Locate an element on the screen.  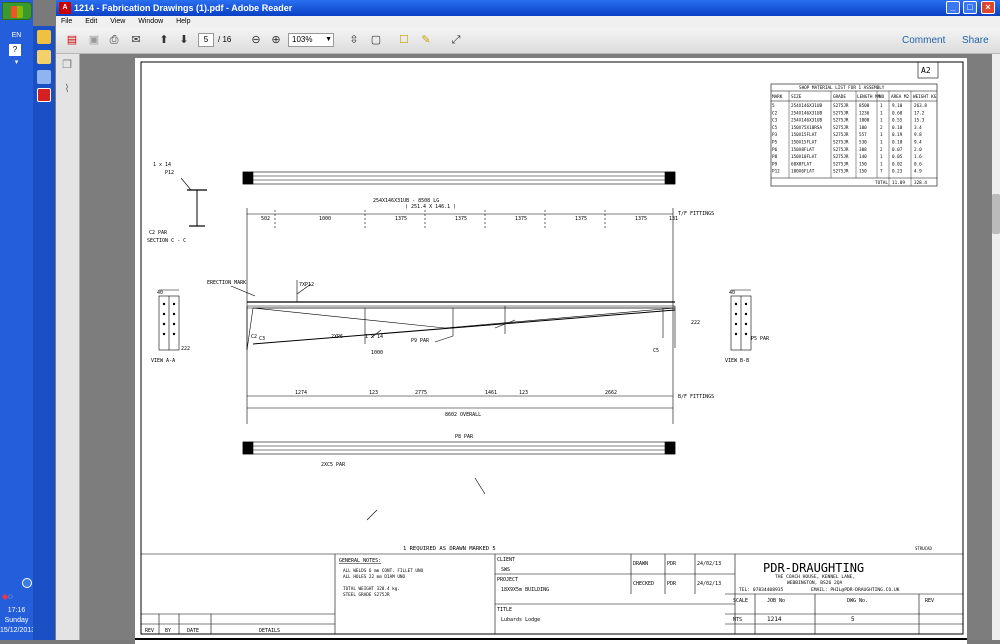
project-value: 18X9X5m BUILDING is located at coordinates (525, 590).